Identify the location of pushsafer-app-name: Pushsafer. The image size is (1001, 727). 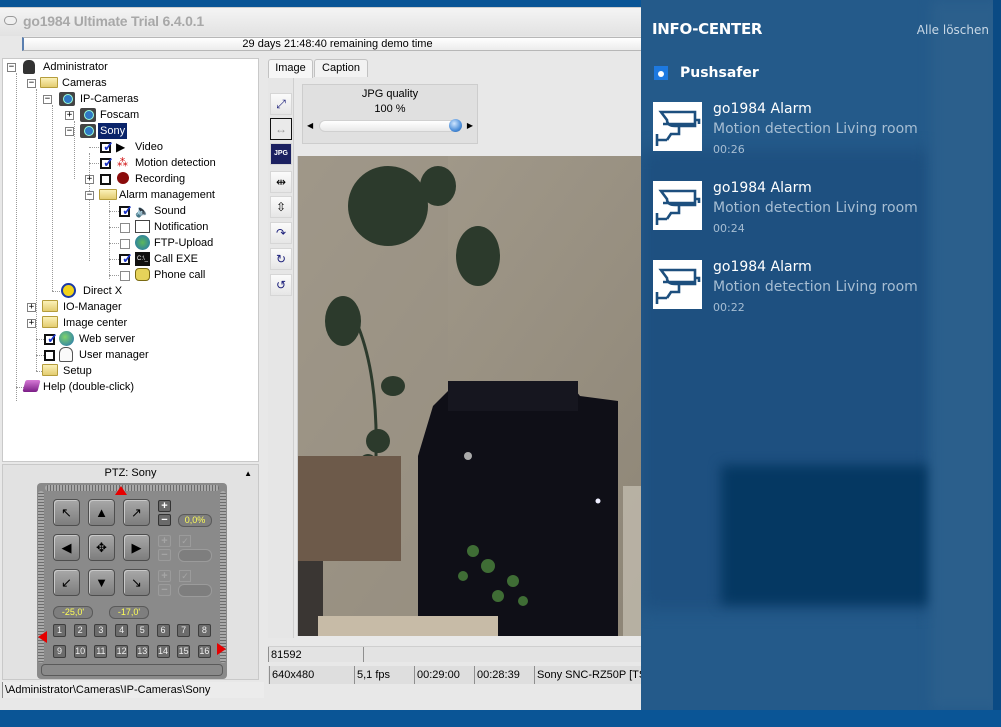
(719, 73).